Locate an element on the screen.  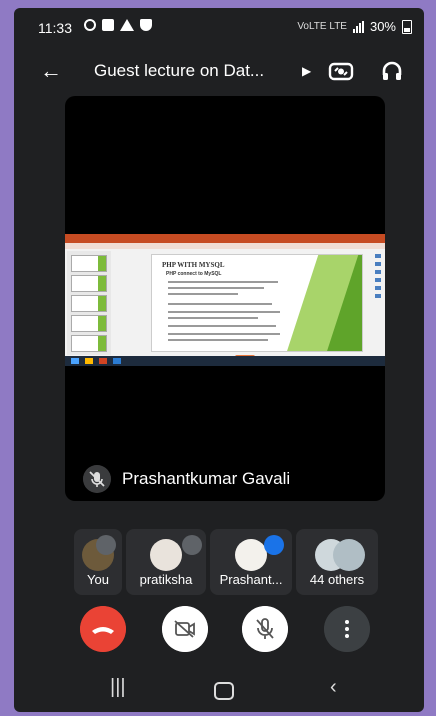
status-bar: 11:33 VoLTE LTE 30% is located at coordinates (219, 28).